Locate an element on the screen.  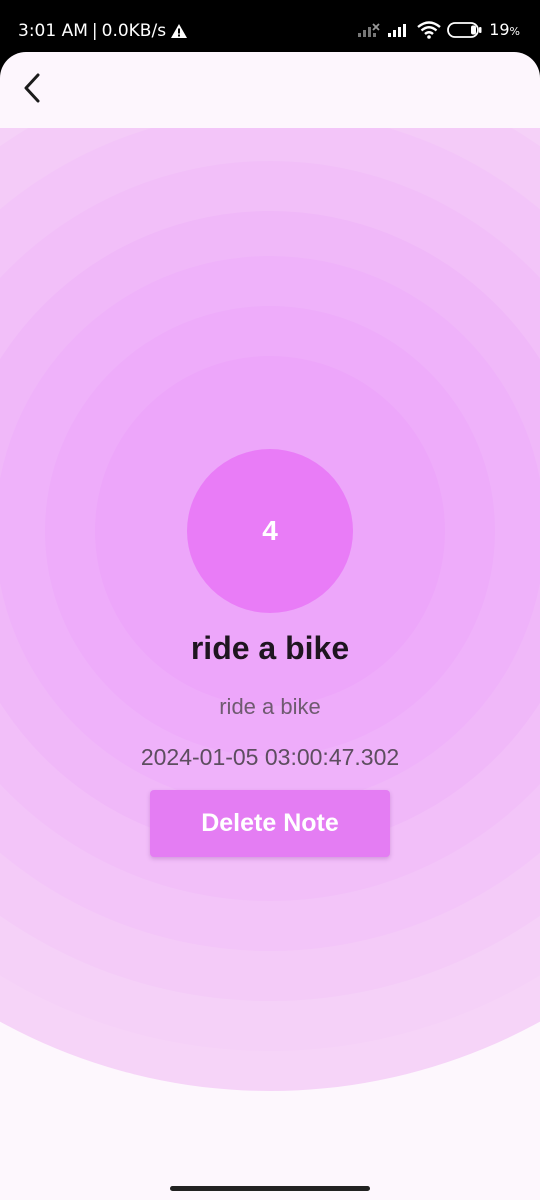
chevron-left-icon is located at coordinates (32, 90).